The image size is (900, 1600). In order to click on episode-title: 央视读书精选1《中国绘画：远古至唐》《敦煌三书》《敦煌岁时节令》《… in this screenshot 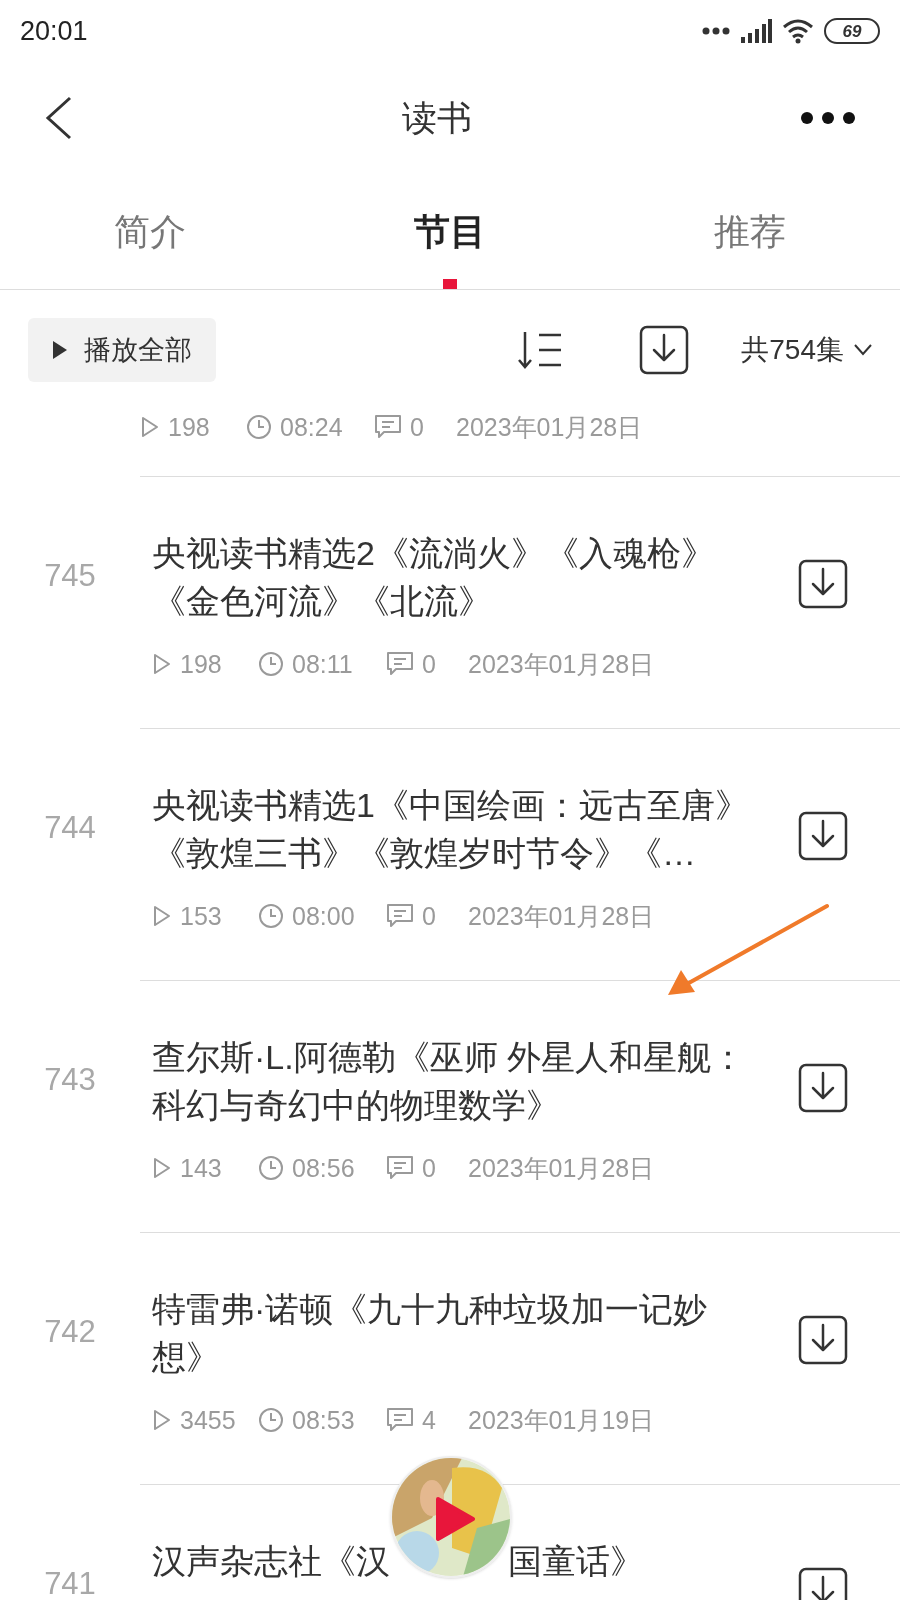, I will do `click(451, 829)`.